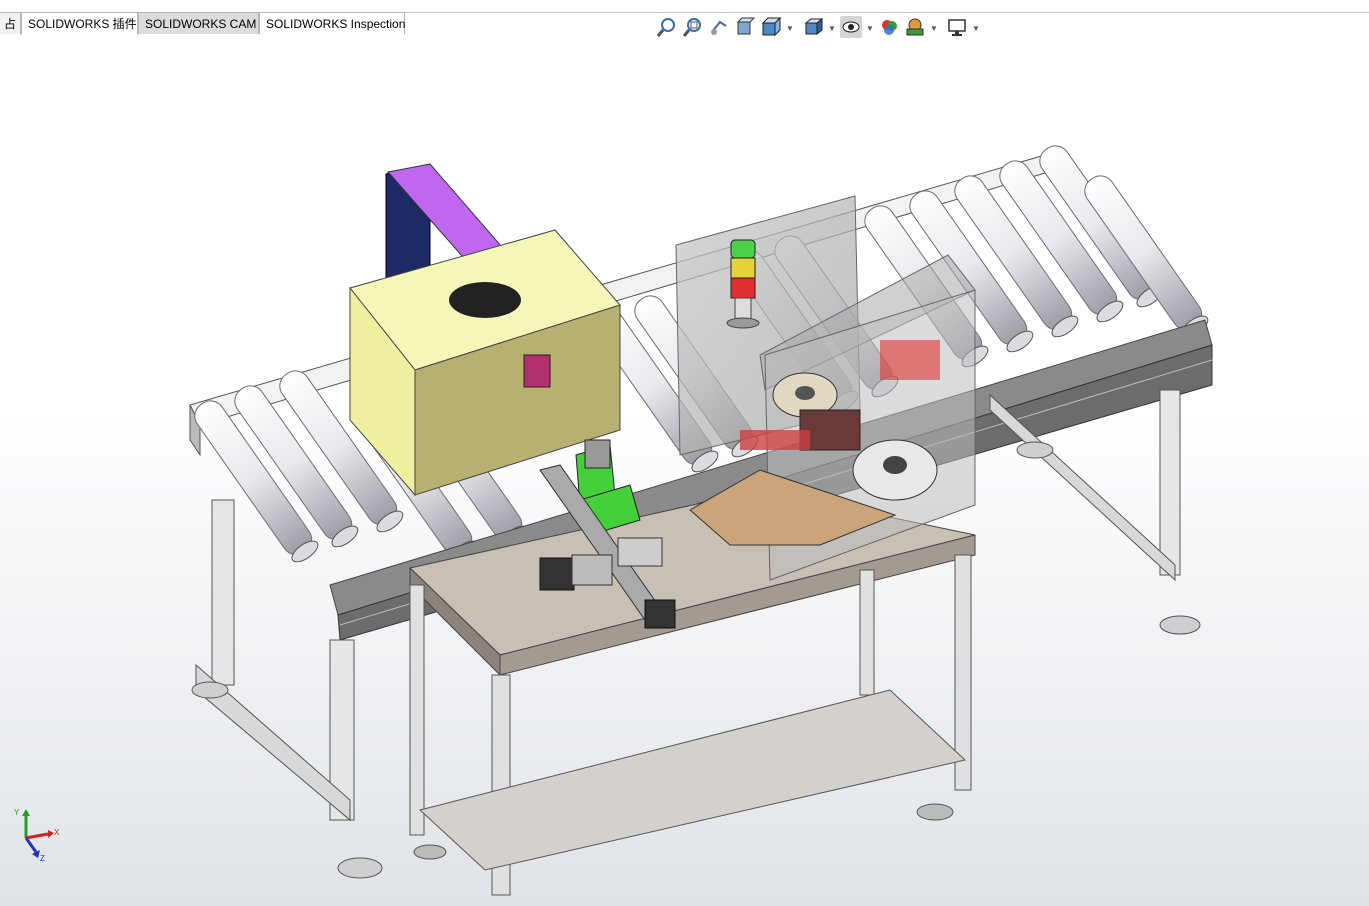 The image size is (1369, 906). Describe the element at coordinates (884, 12) in the screenshot. I see `tab-strip-line` at that location.